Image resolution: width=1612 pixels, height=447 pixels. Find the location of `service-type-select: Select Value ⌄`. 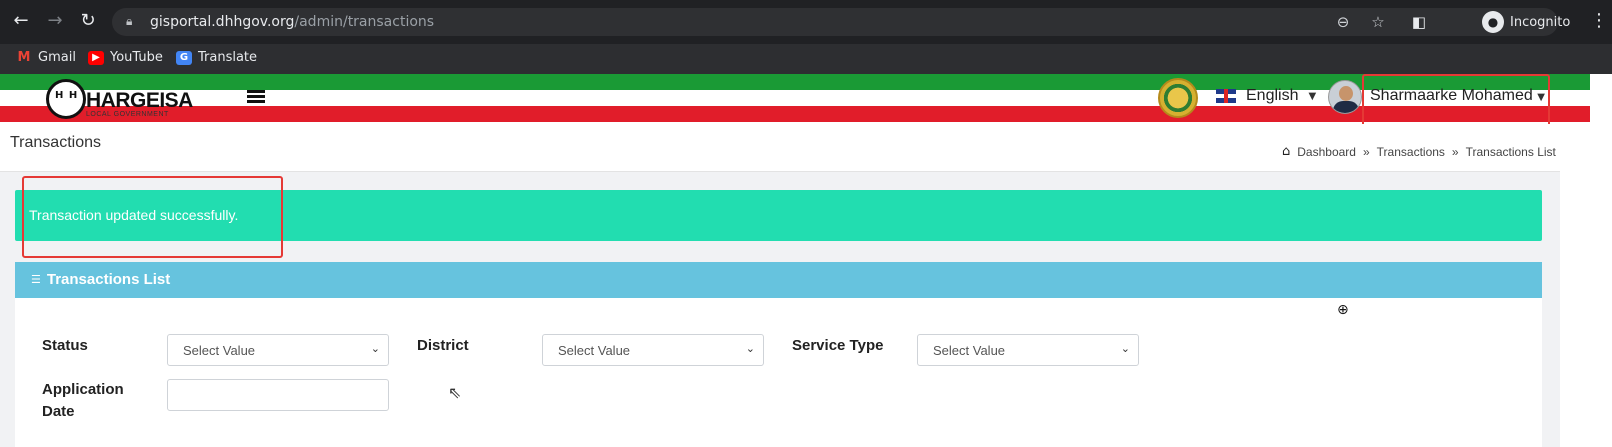

service-type-select: Select Value ⌄ is located at coordinates (1028, 350).